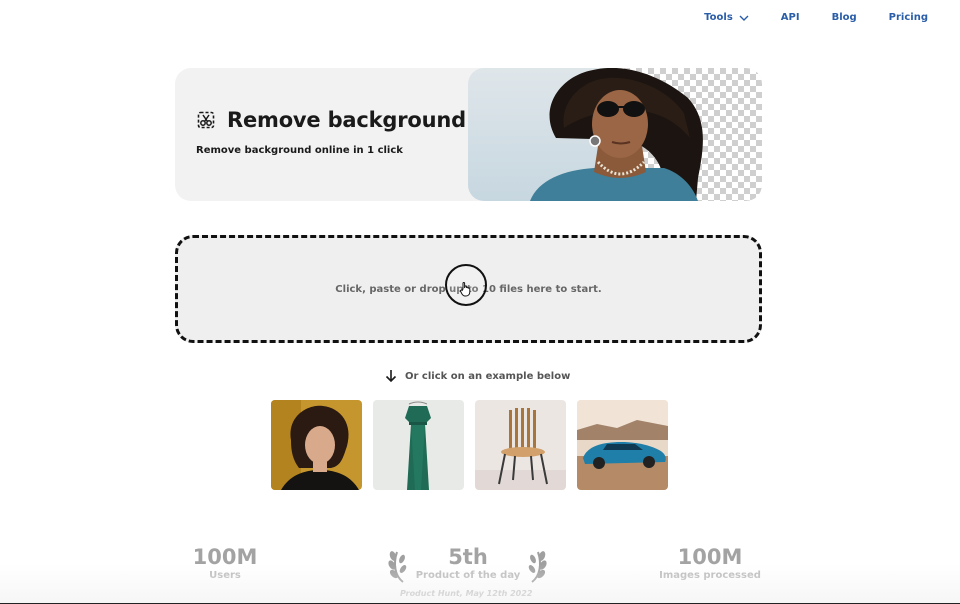 This screenshot has width=960, height=604. What do you see at coordinates (468, 575) in the screenshot?
I see `stat-rank-label: Product of the day` at bounding box center [468, 575].